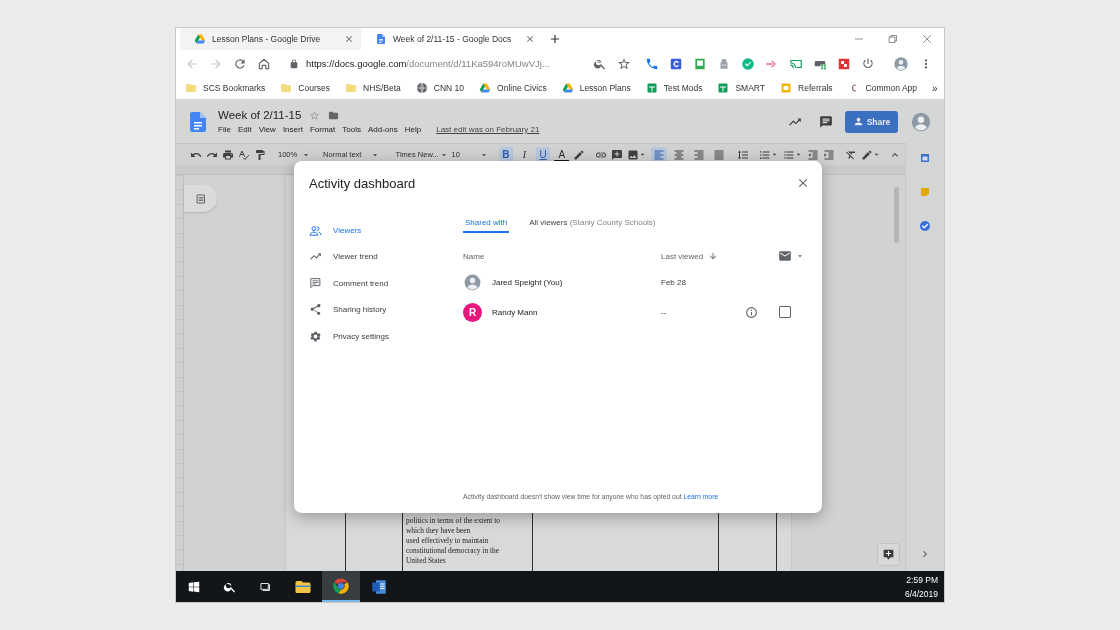 Image resolution: width=1120 pixels, height=630 pixels. Describe the element at coordinates (741, 88) in the screenshot. I see `bookmark: SMART` at that location.